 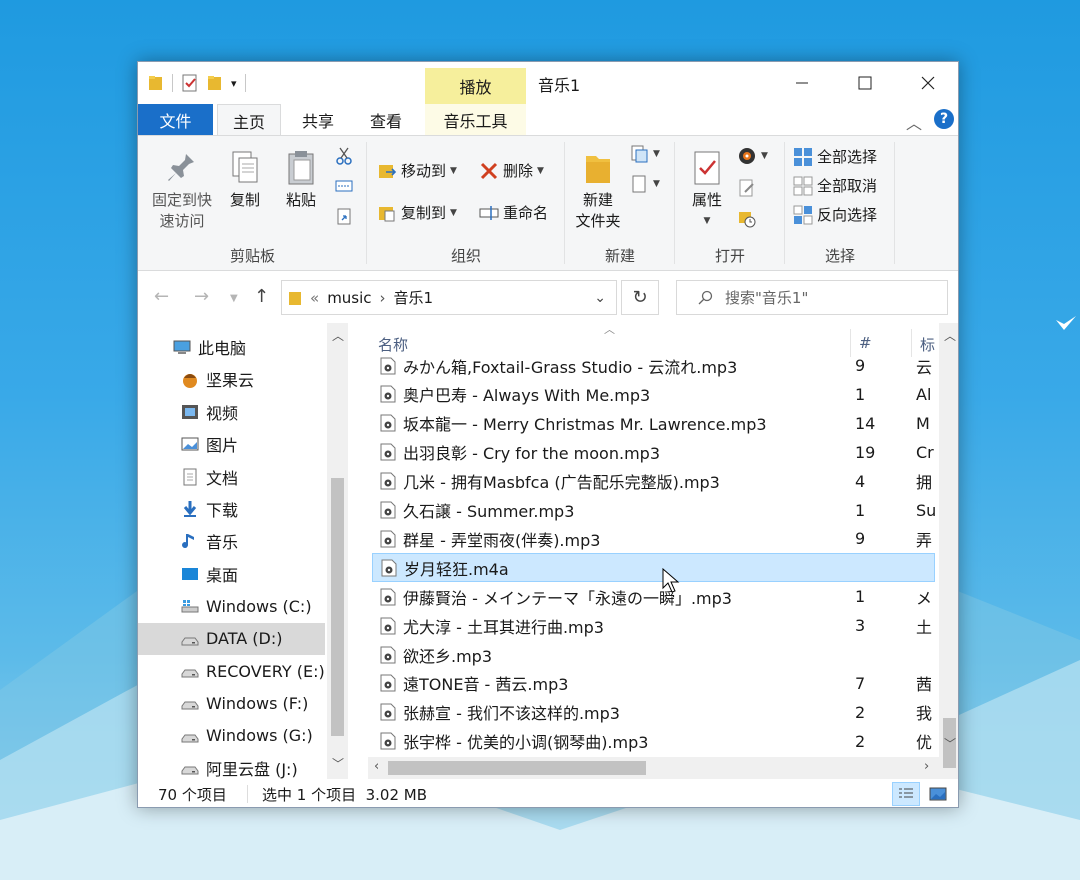 What do you see at coordinates (388, 423) in the screenshot?
I see `audio-file-icon` at bounding box center [388, 423].